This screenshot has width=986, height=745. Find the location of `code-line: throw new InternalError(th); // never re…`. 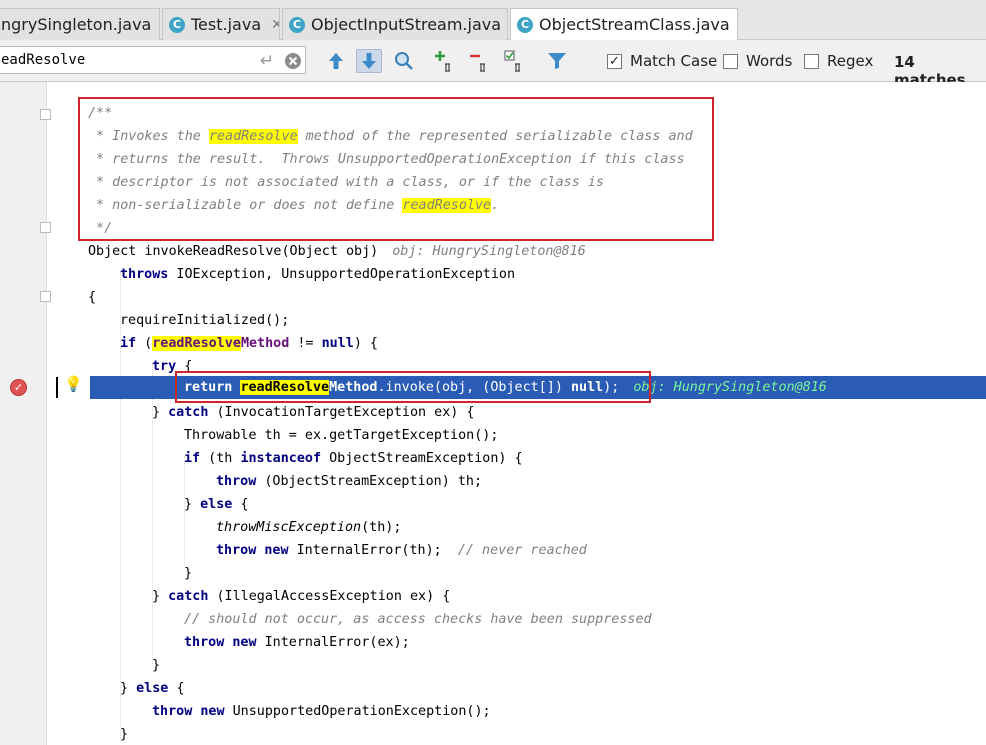

code-line: throw new InternalError(th); // never re… is located at coordinates (401, 550).